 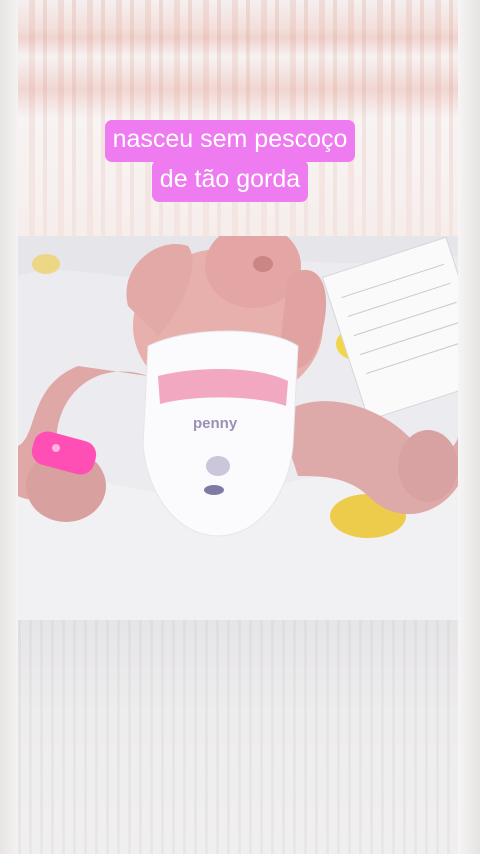 I want to click on caption-line-1: nasceu sem pescoço, so click(x=230, y=141).